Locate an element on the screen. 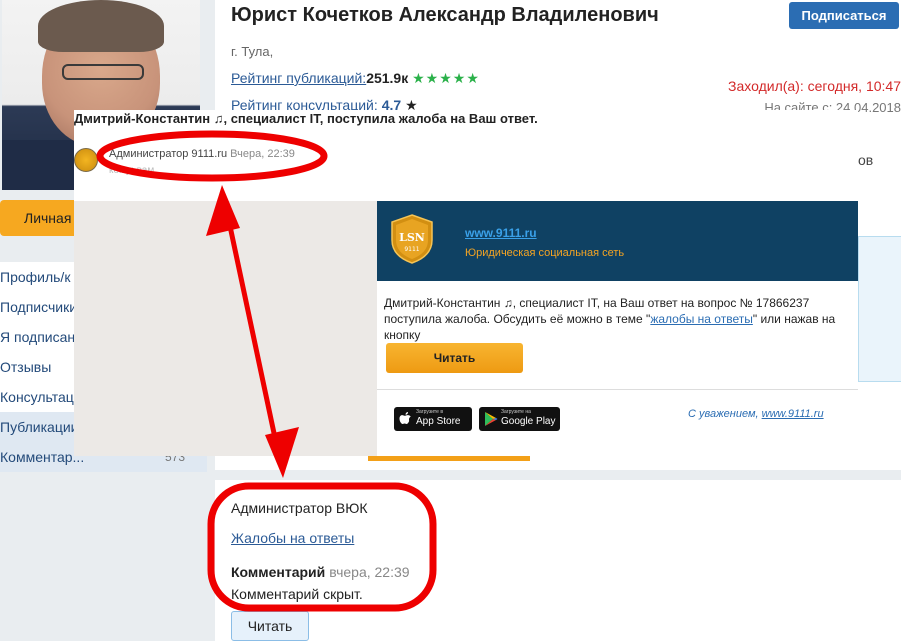 The width and height of the screenshot is (901, 641). mail-read-button: Читать is located at coordinates (454, 358).